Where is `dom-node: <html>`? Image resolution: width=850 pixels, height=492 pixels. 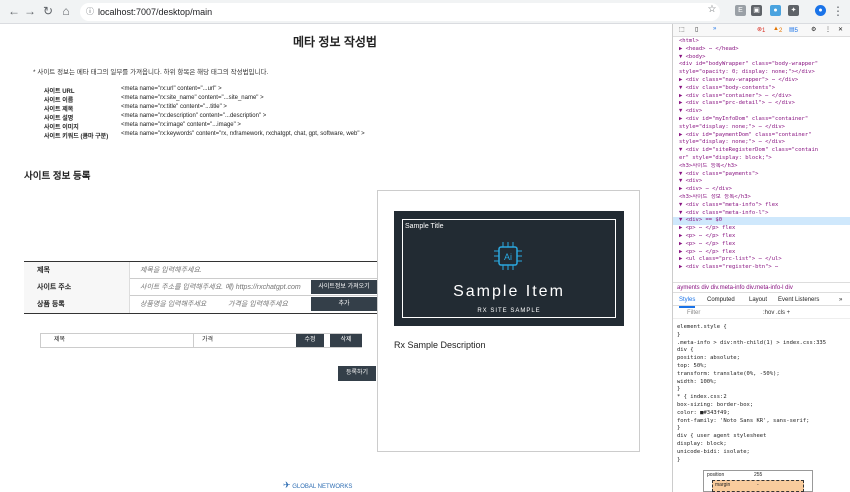
dom-node: <html> is located at coordinates (761, 42).